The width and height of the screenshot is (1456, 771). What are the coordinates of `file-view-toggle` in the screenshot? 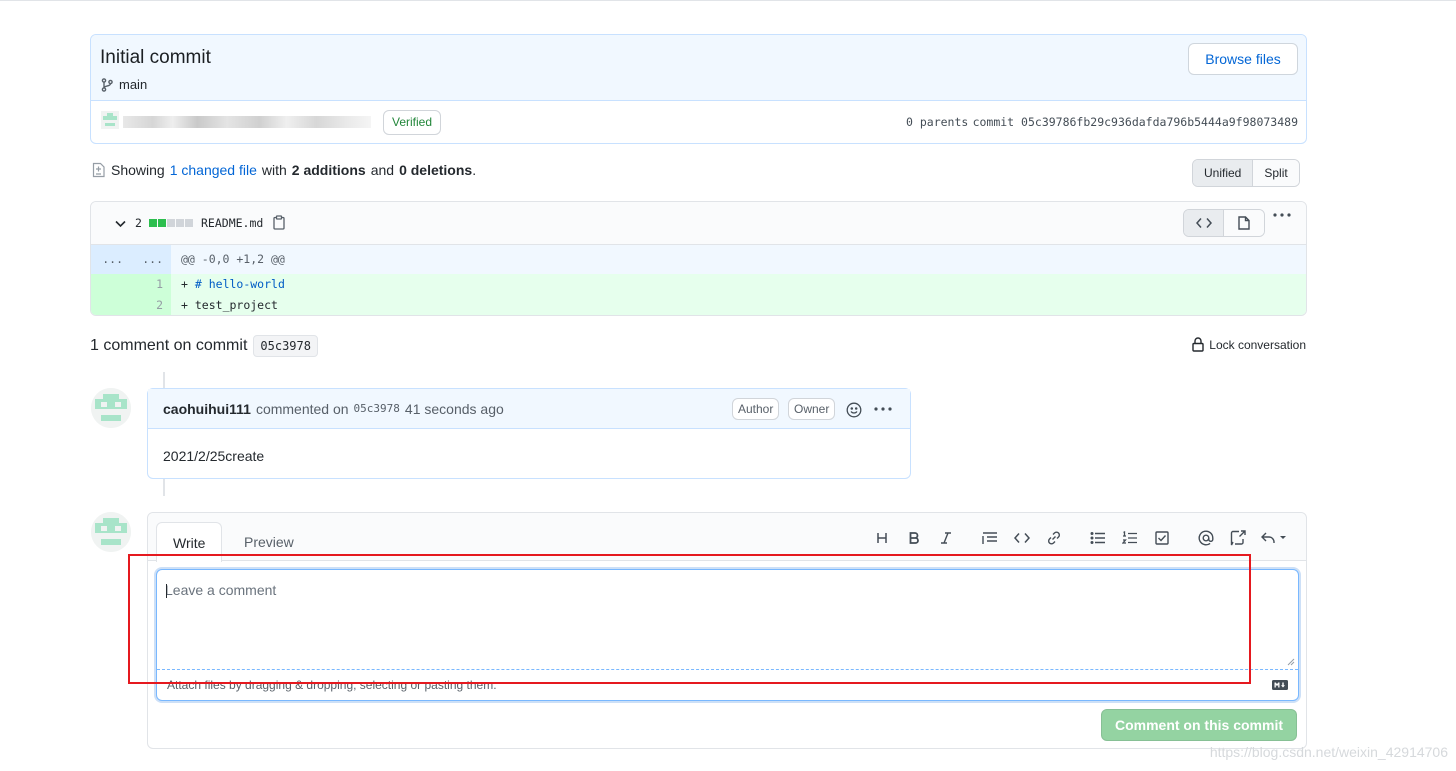 It's located at (1224, 223).